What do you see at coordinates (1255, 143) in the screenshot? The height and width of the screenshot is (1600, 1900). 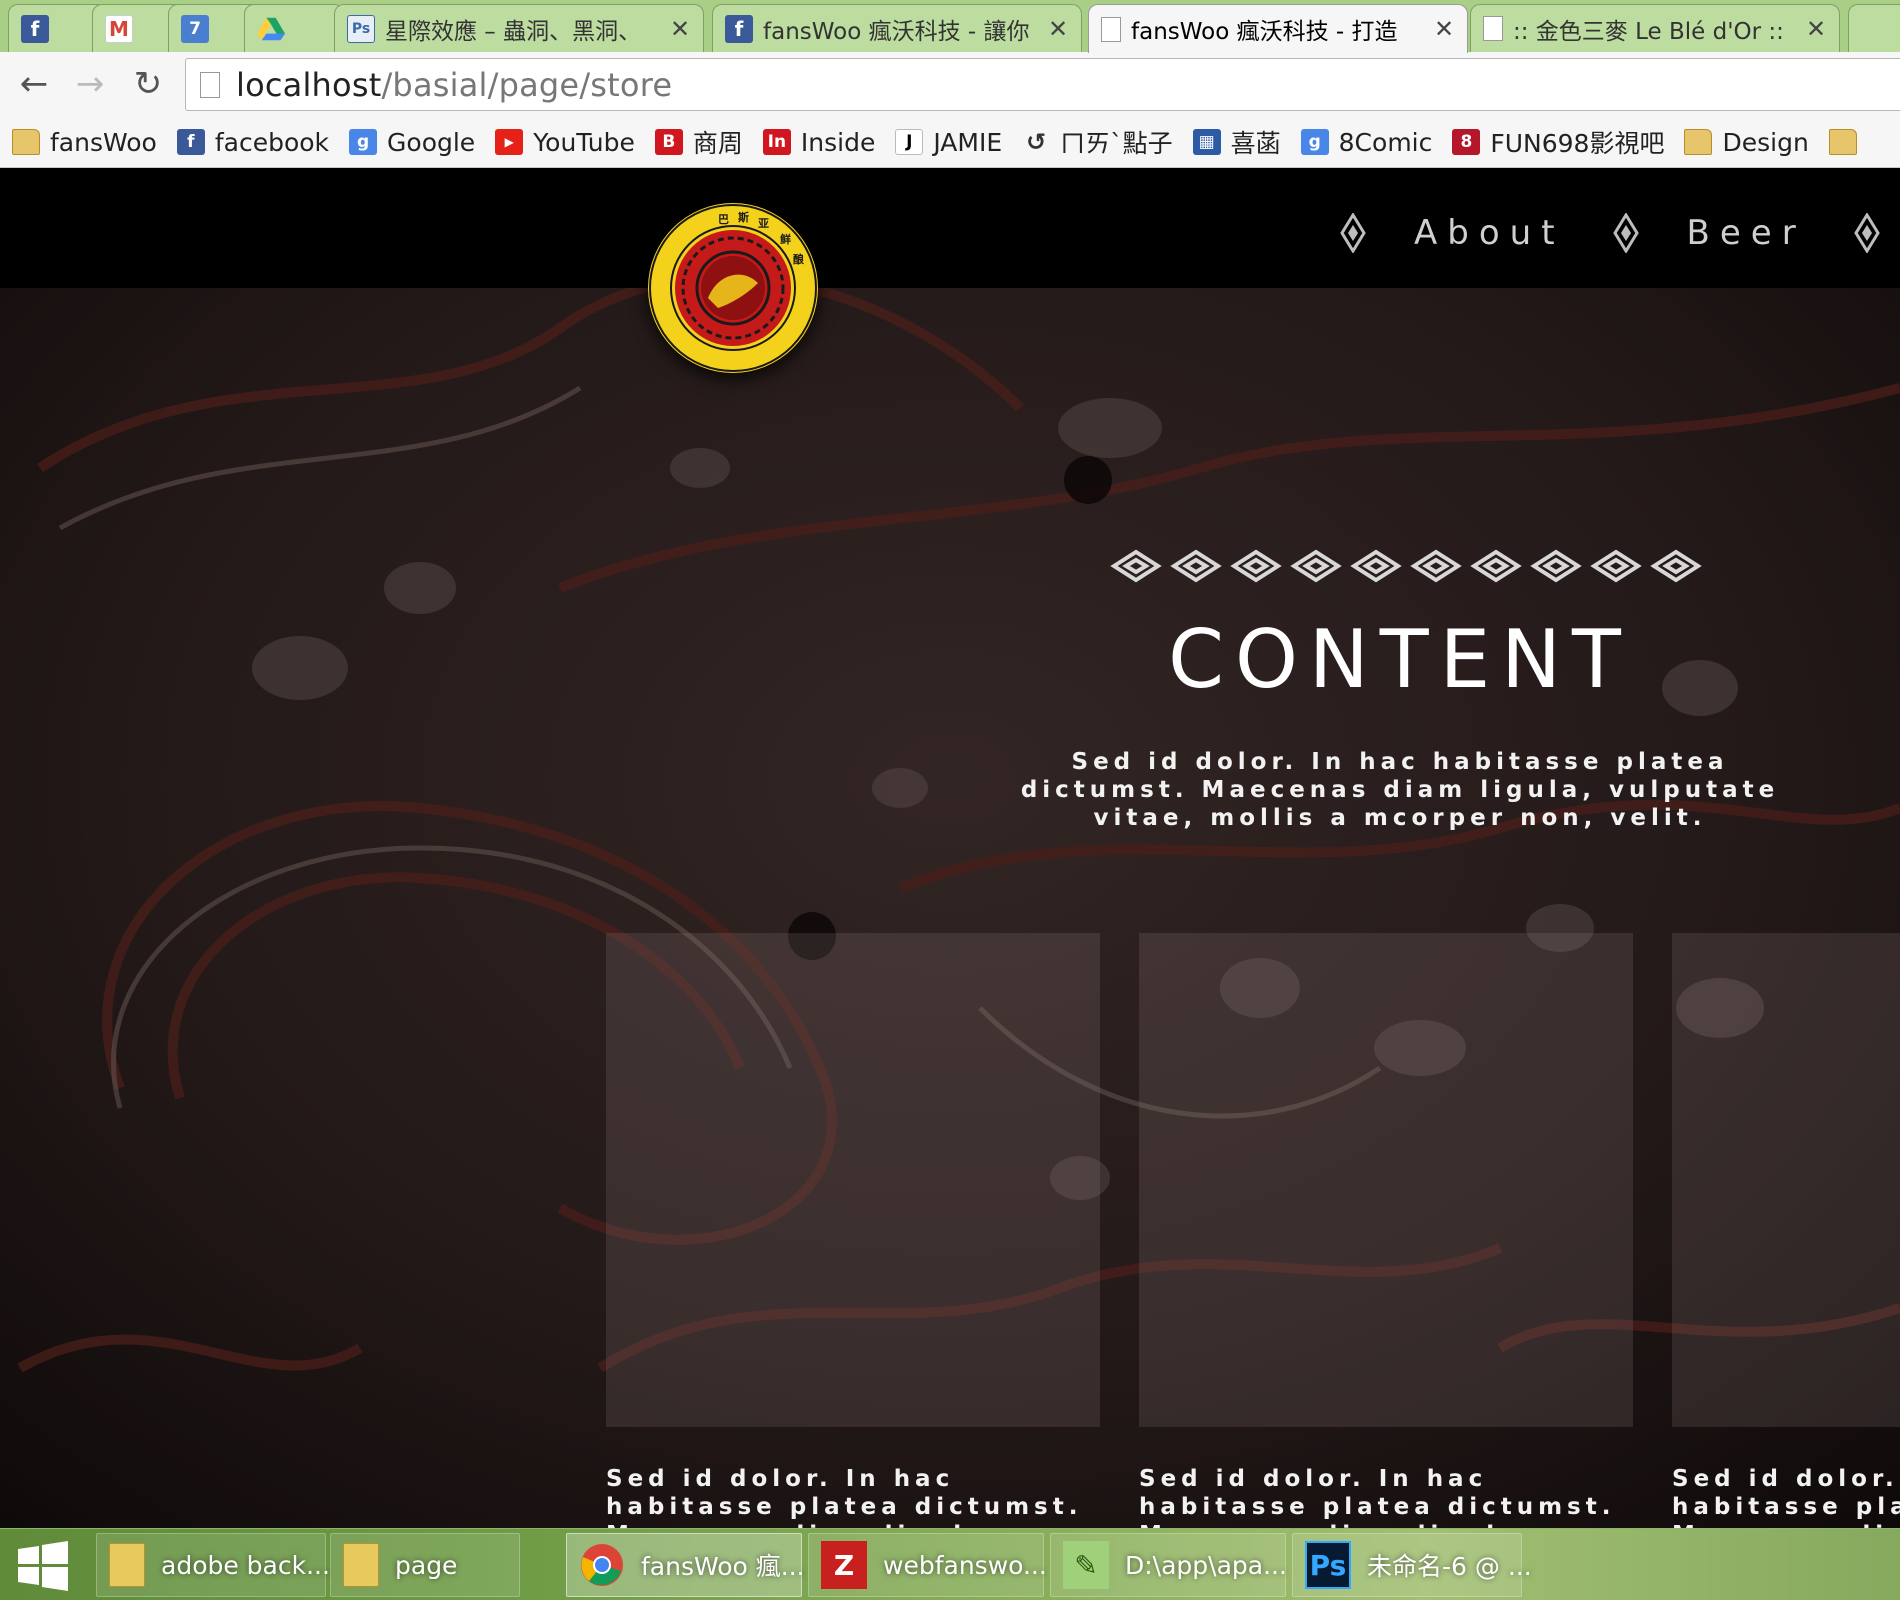 I see `bookmark-label: 喜菡` at bounding box center [1255, 143].